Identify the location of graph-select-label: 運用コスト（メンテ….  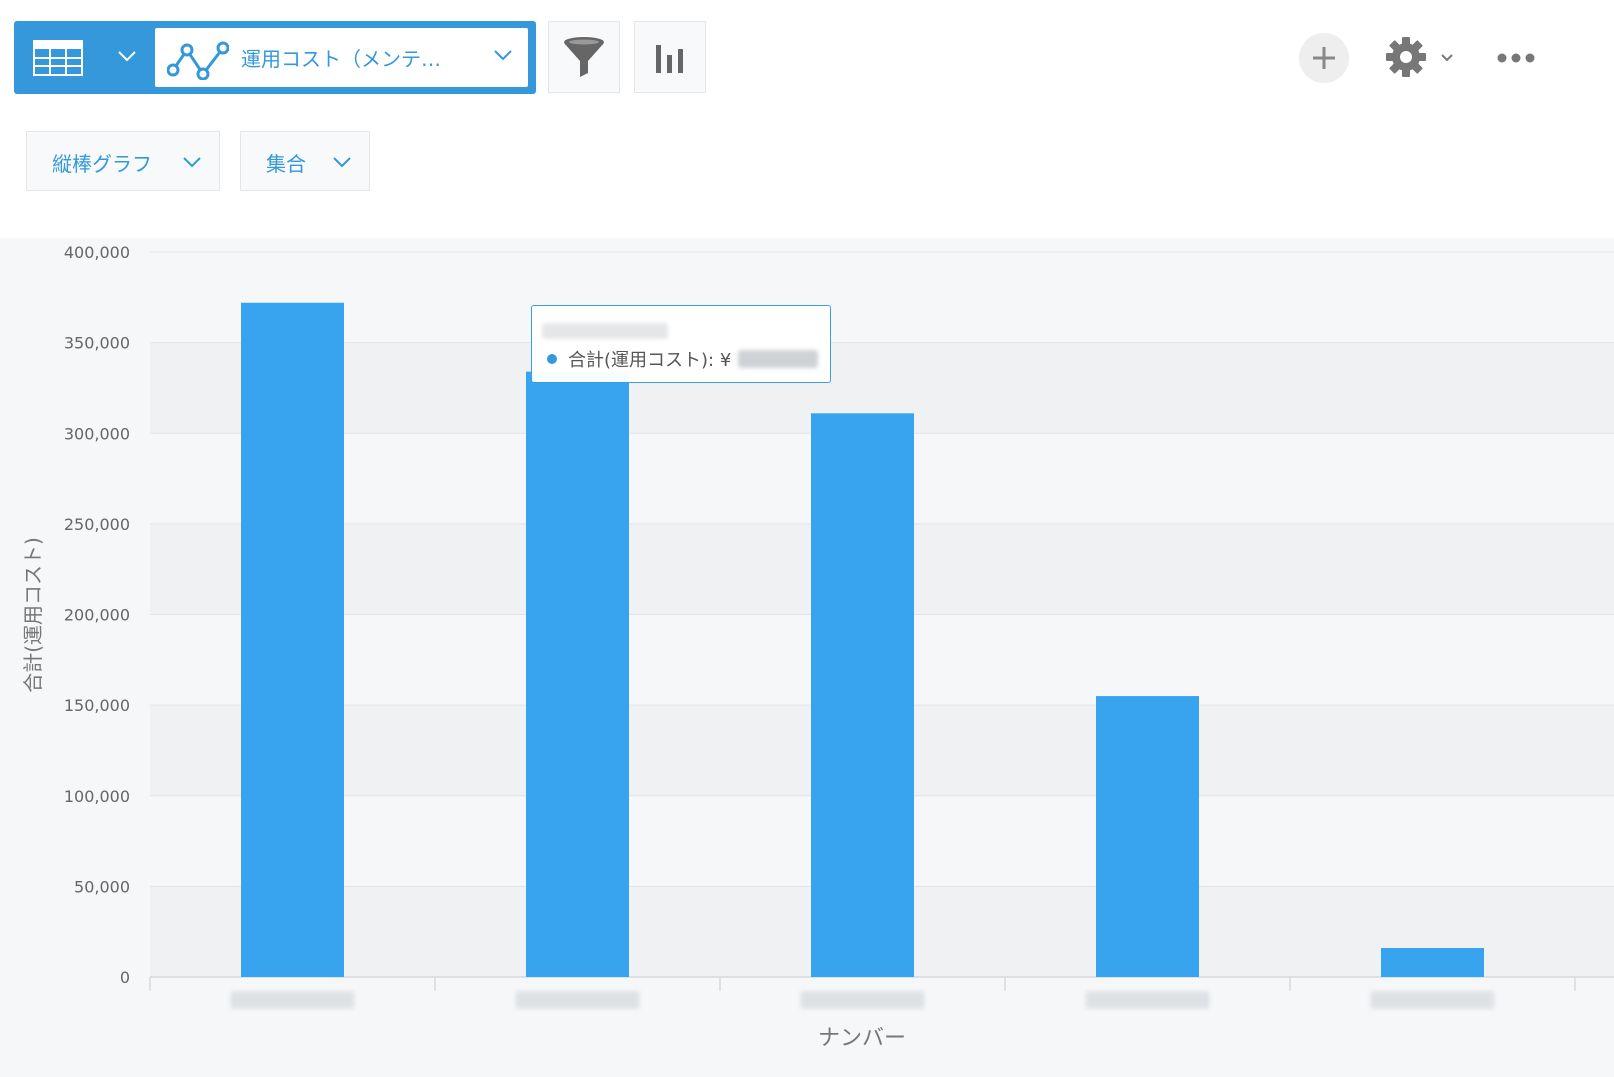
(341, 59).